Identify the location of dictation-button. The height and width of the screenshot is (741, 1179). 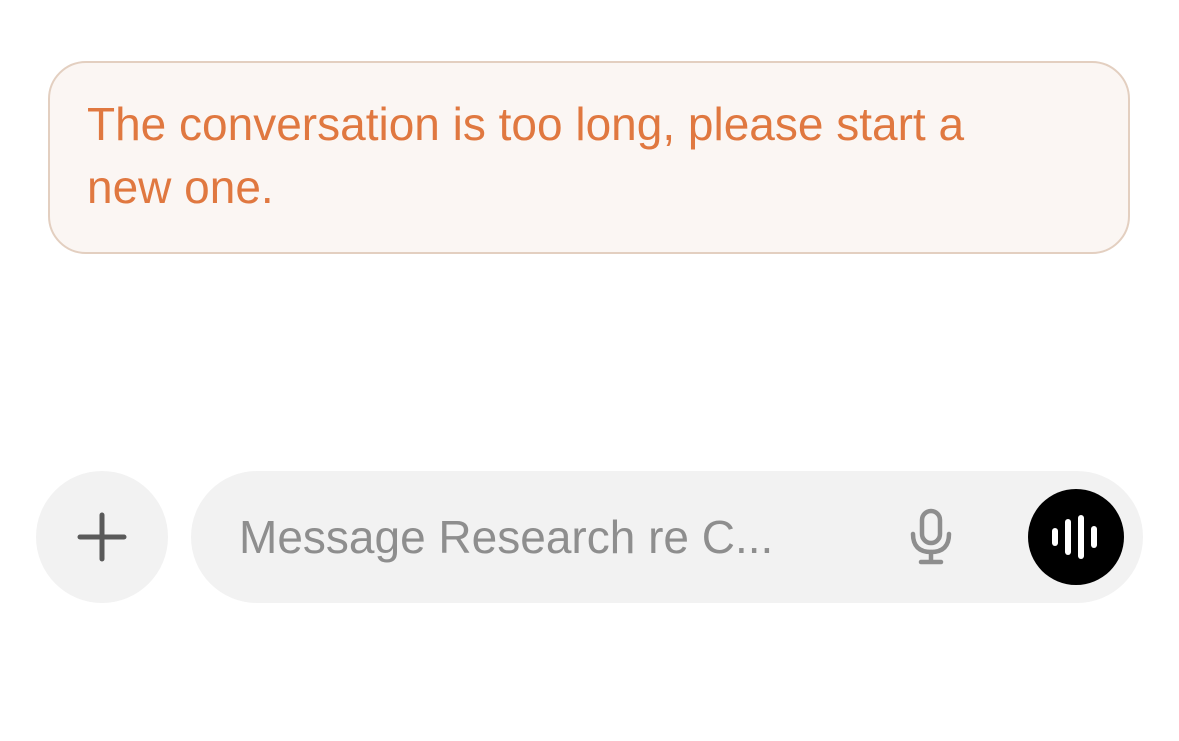
(931, 537).